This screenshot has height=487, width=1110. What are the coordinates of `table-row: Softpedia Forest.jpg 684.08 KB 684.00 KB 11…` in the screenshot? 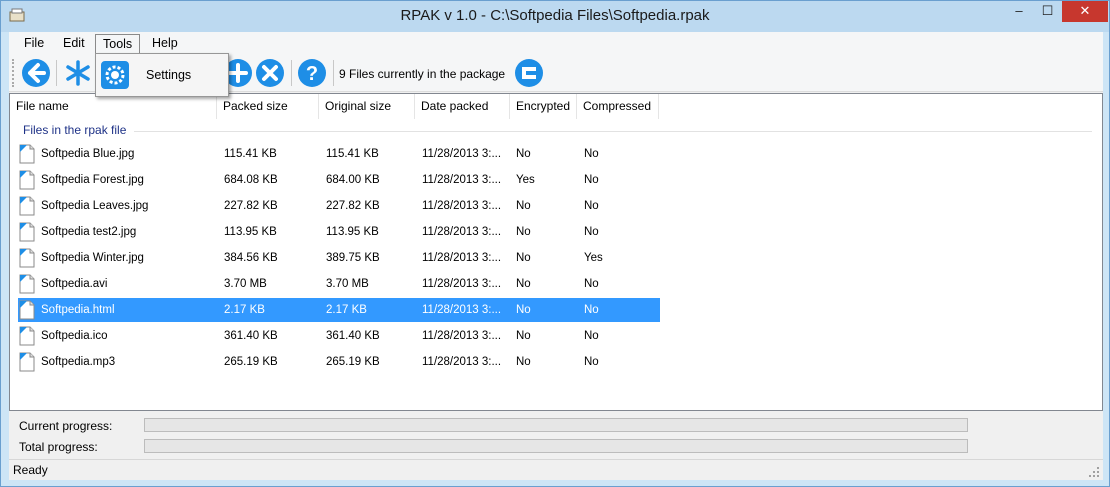 It's located at (339, 180).